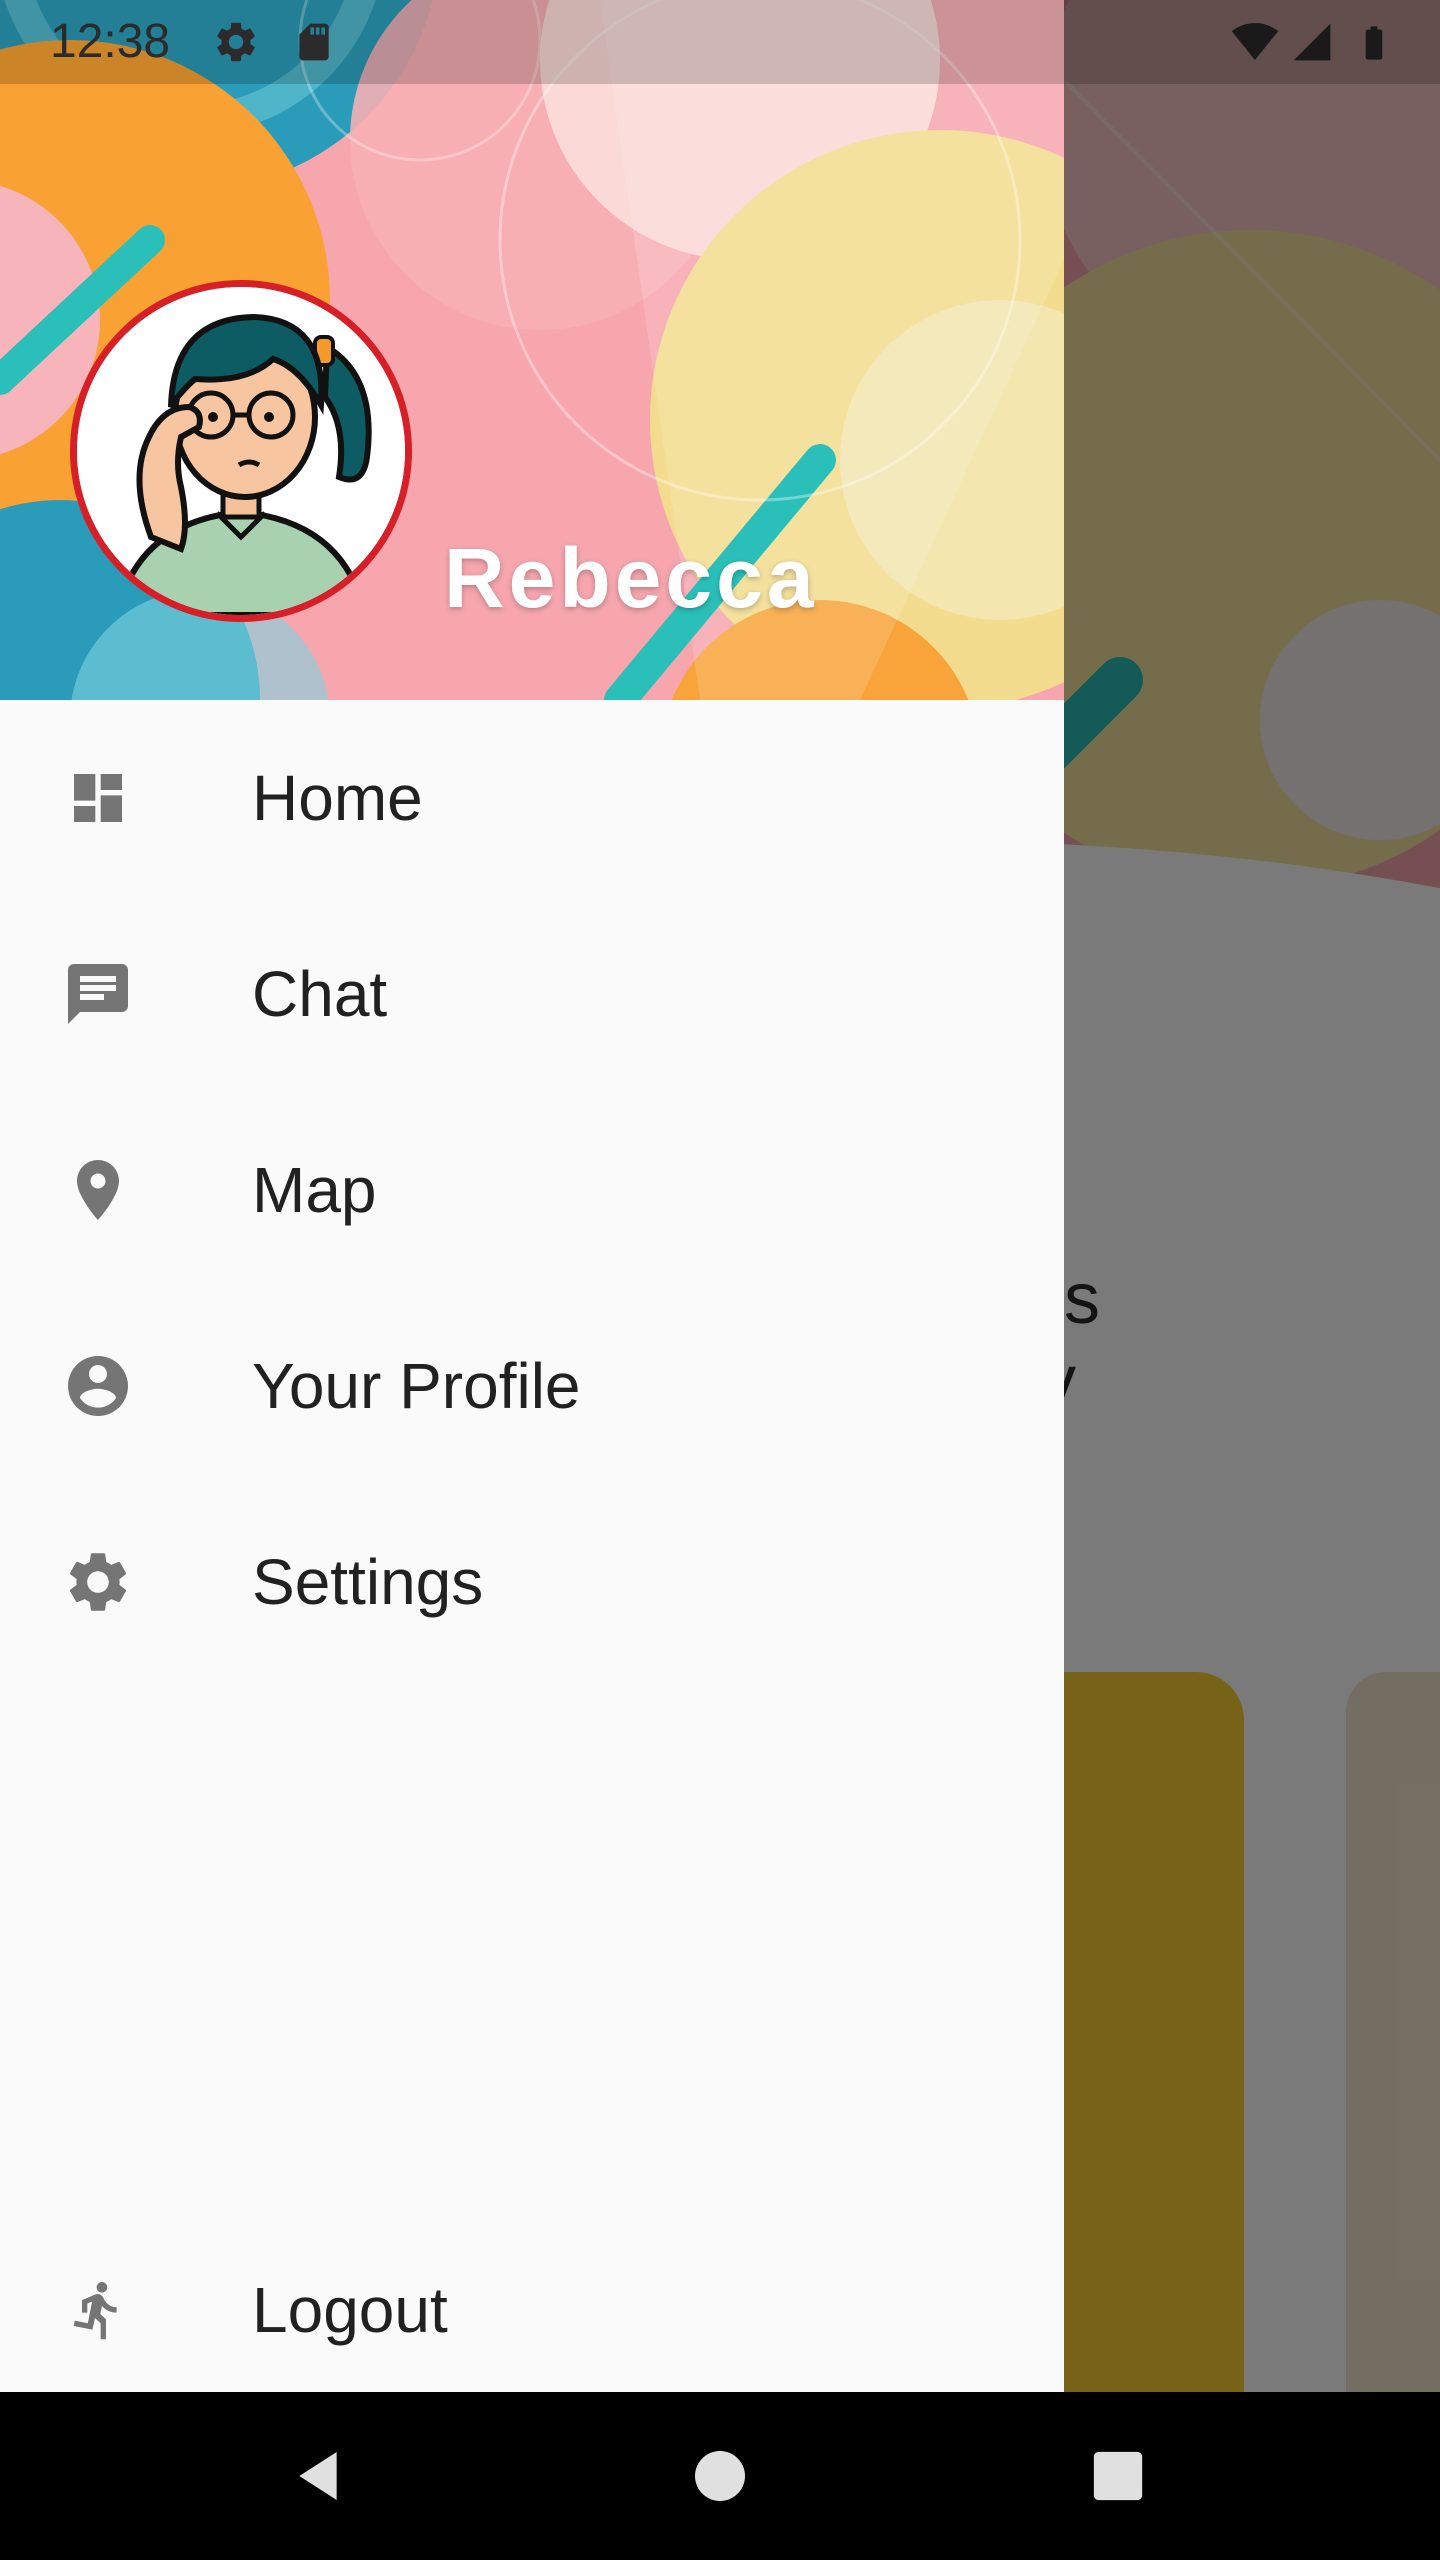 Image resolution: width=1440 pixels, height=2560 pixels. I want to click on home-circle-icon, so click(720, 2476).